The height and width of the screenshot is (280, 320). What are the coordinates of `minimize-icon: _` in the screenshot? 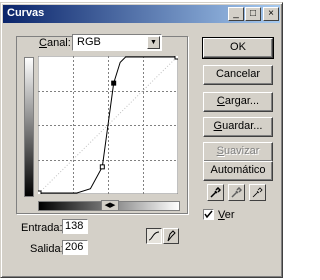 It's located at (236, 13).